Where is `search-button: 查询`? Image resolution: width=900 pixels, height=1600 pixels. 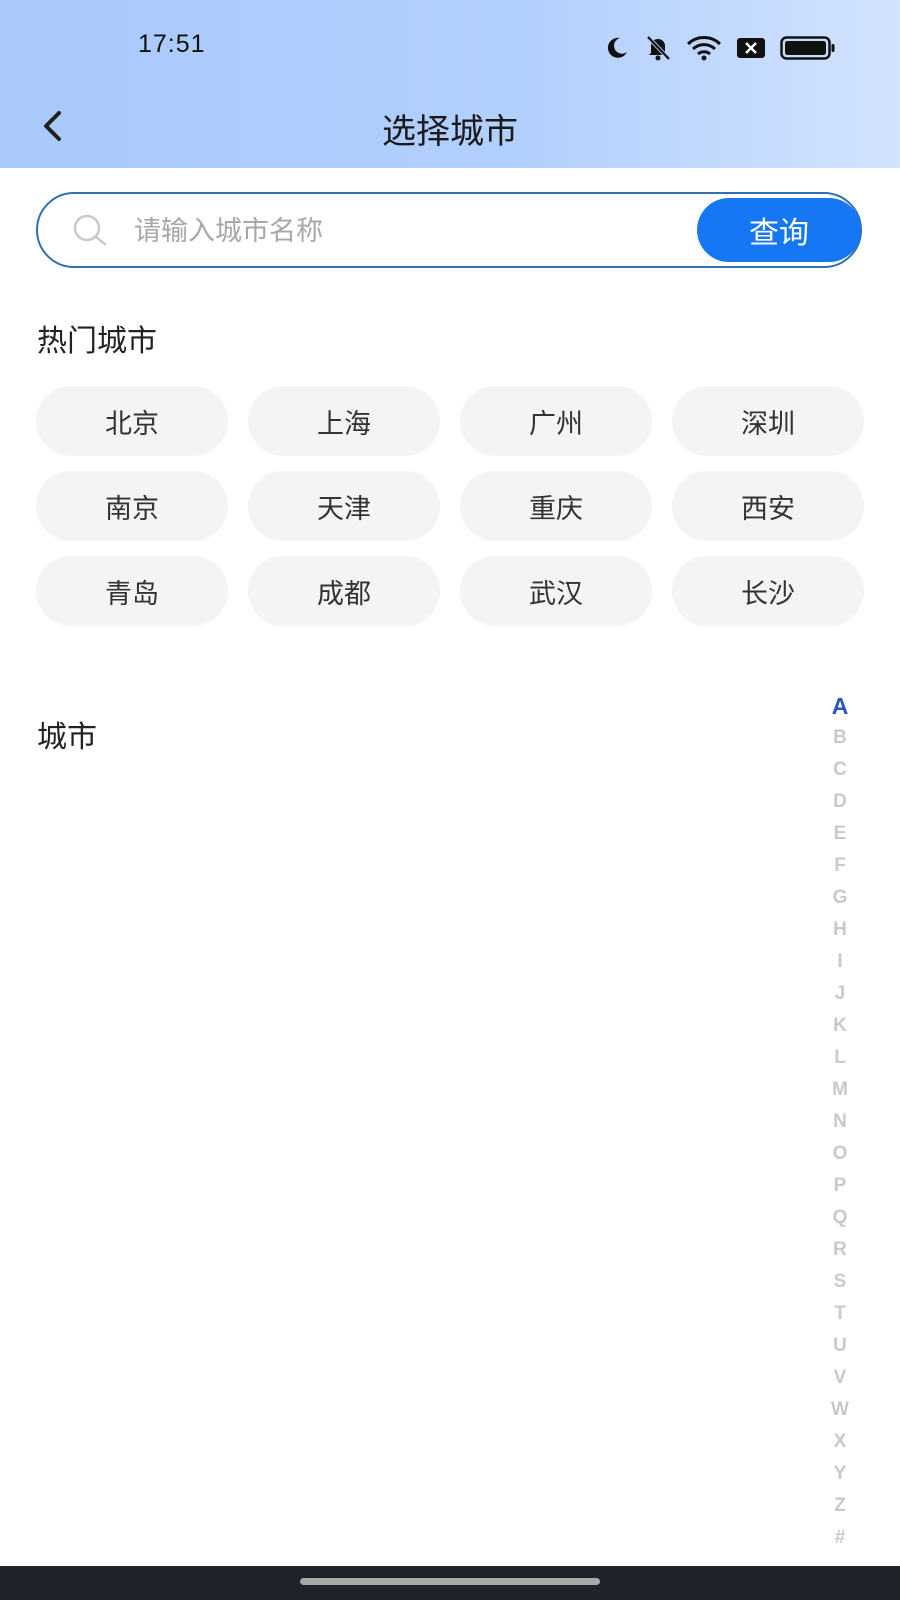
search-button: 查询 is located at coordinates (779, 230).